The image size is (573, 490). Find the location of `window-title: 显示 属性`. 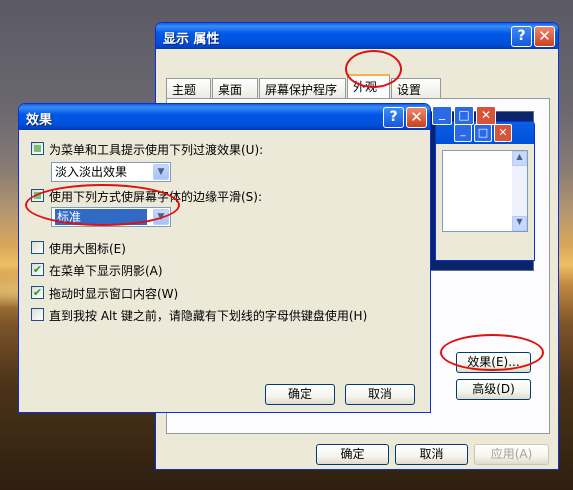

window-title: 显示 属性 is located at coordinates (191, 39).